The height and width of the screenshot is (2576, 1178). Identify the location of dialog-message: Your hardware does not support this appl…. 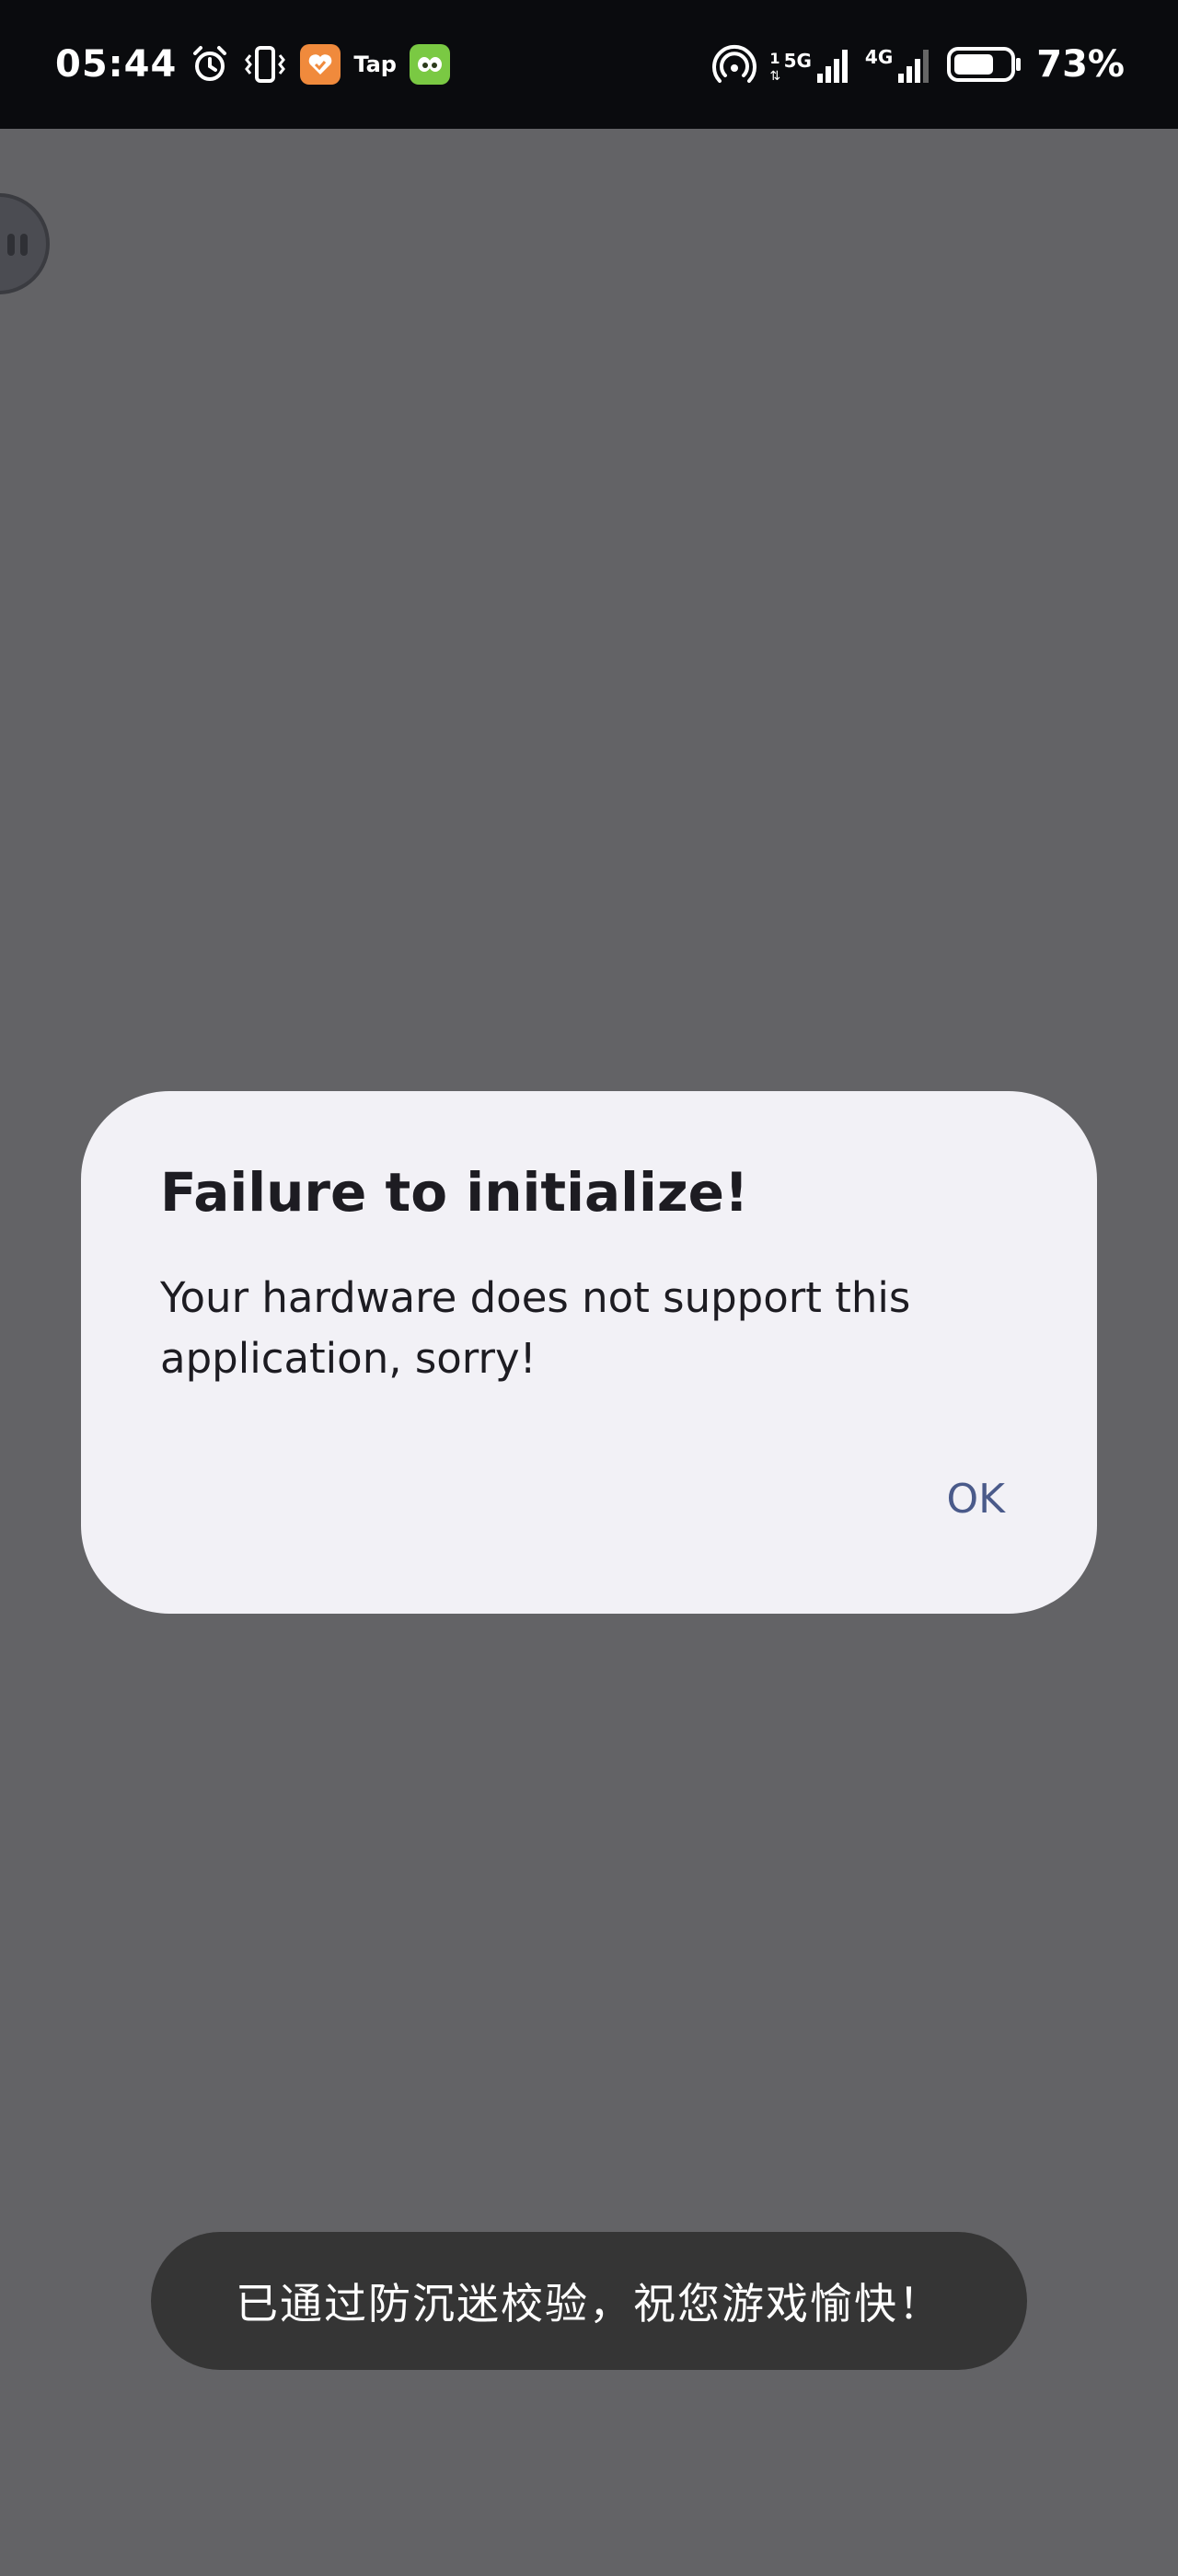
(535, 1328).